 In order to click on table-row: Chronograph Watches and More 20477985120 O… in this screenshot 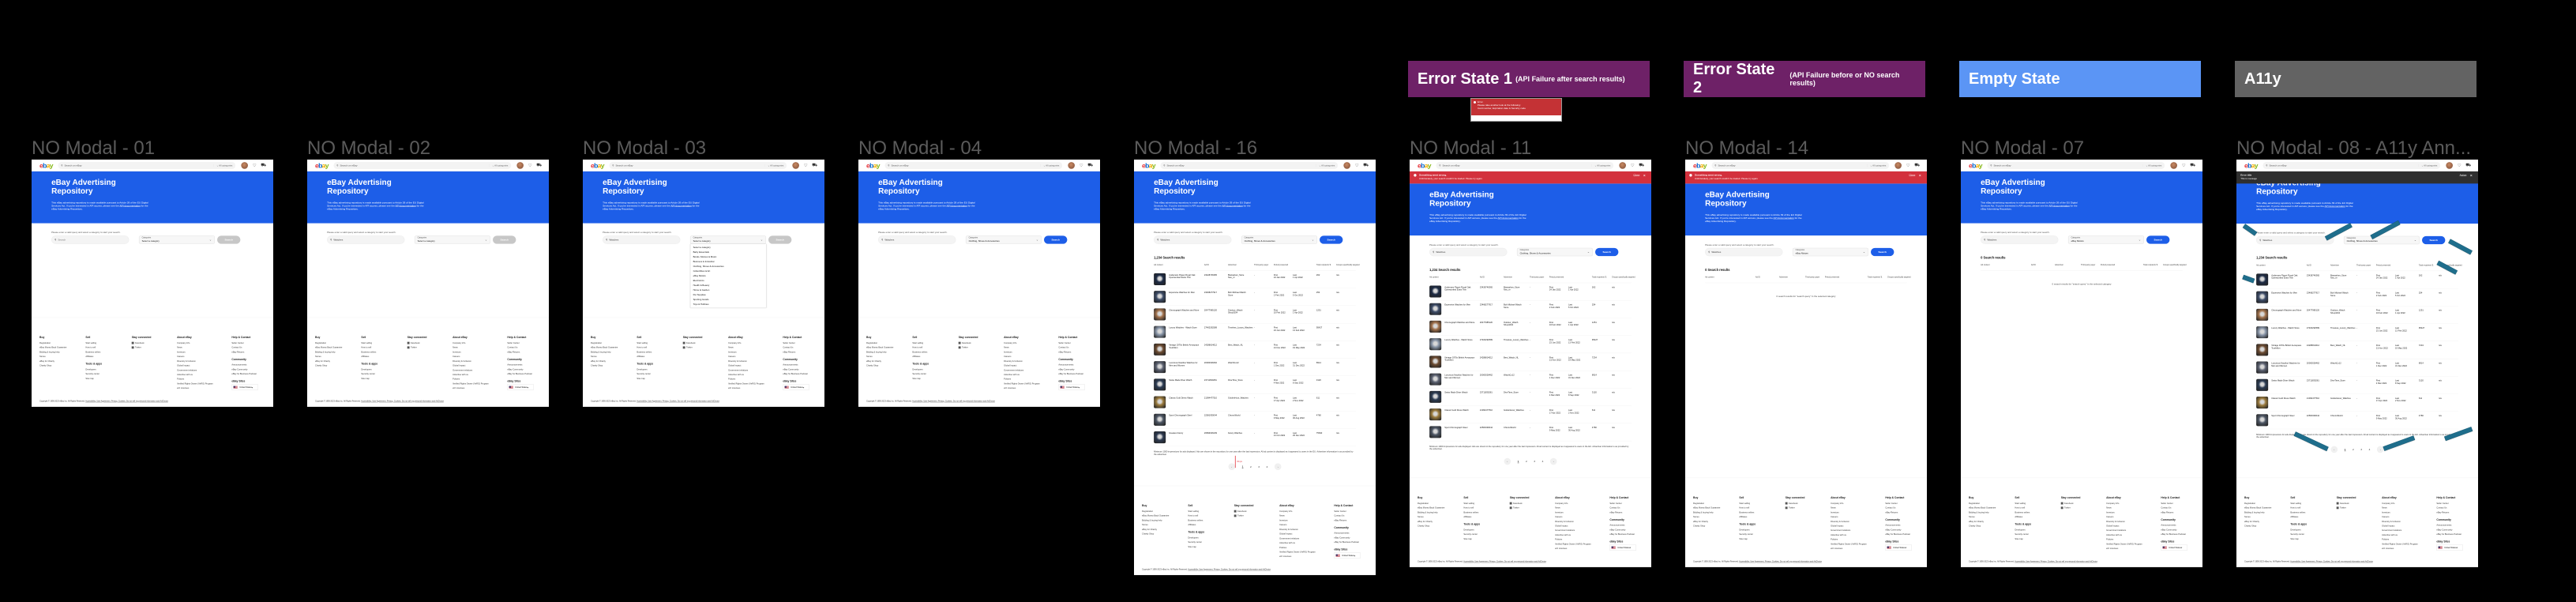, I will do `click(2357, 315)`.